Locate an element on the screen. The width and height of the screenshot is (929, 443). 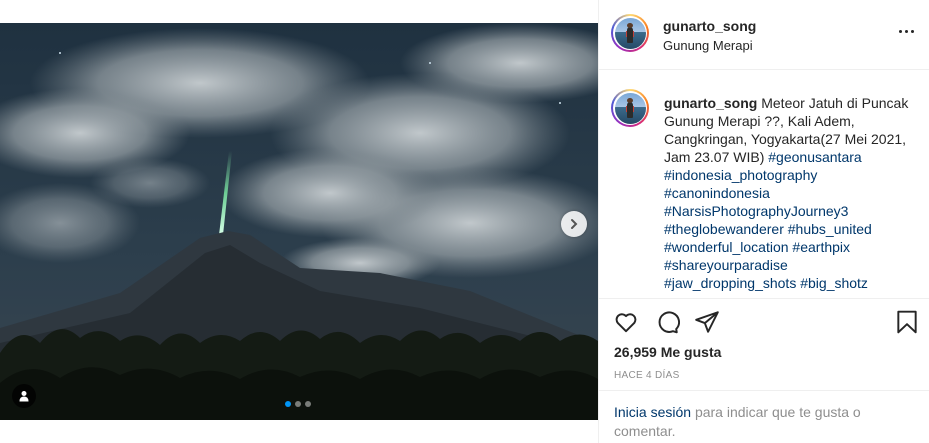
hashtag: #jaw_dropping_shots is located at coordinates (730, 283).